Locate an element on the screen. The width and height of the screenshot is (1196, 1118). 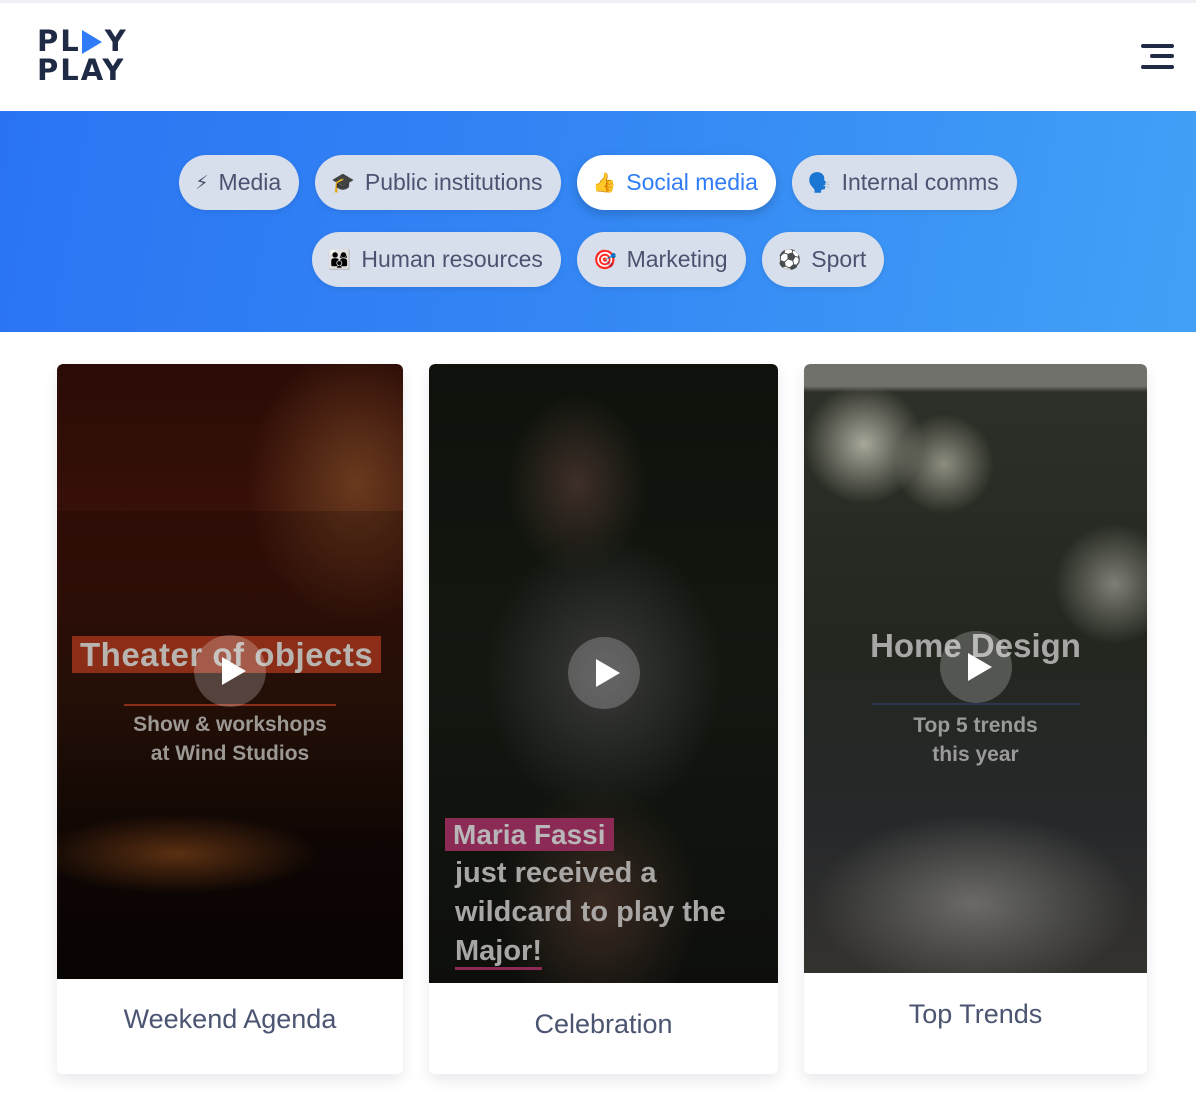
lightning-icon: ⚡ is located at coordinates (202, 182).